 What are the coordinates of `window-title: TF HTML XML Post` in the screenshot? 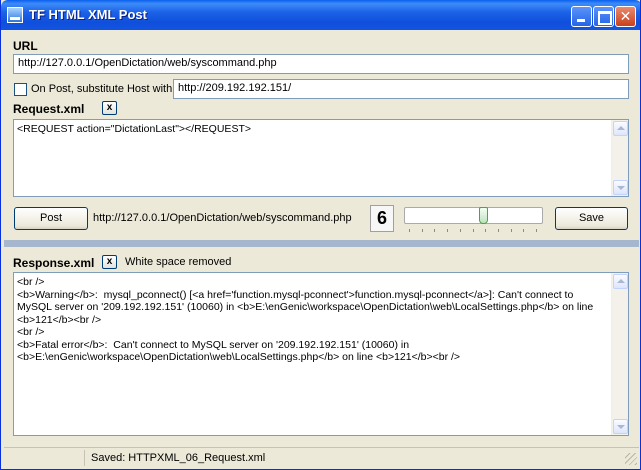 It's located at (88, 14).